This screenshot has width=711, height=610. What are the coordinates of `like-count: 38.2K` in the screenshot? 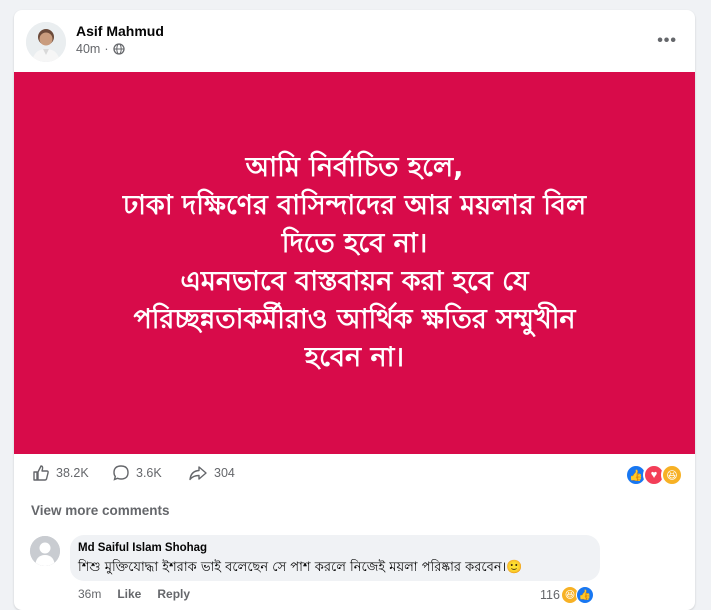 It's located at (72, 473).